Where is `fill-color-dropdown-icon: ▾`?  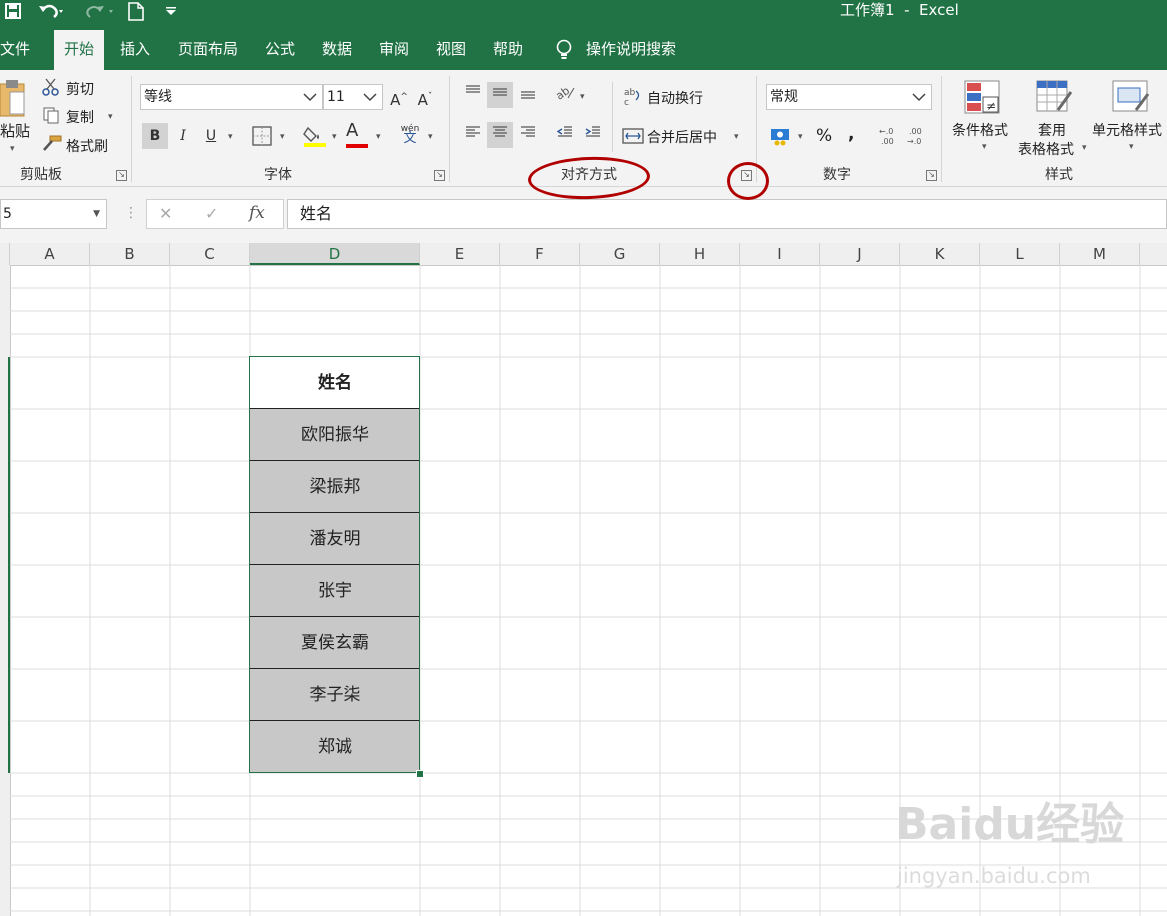
fill-color-dropdown-icon: ▾ is located at coordinates (334, 137).